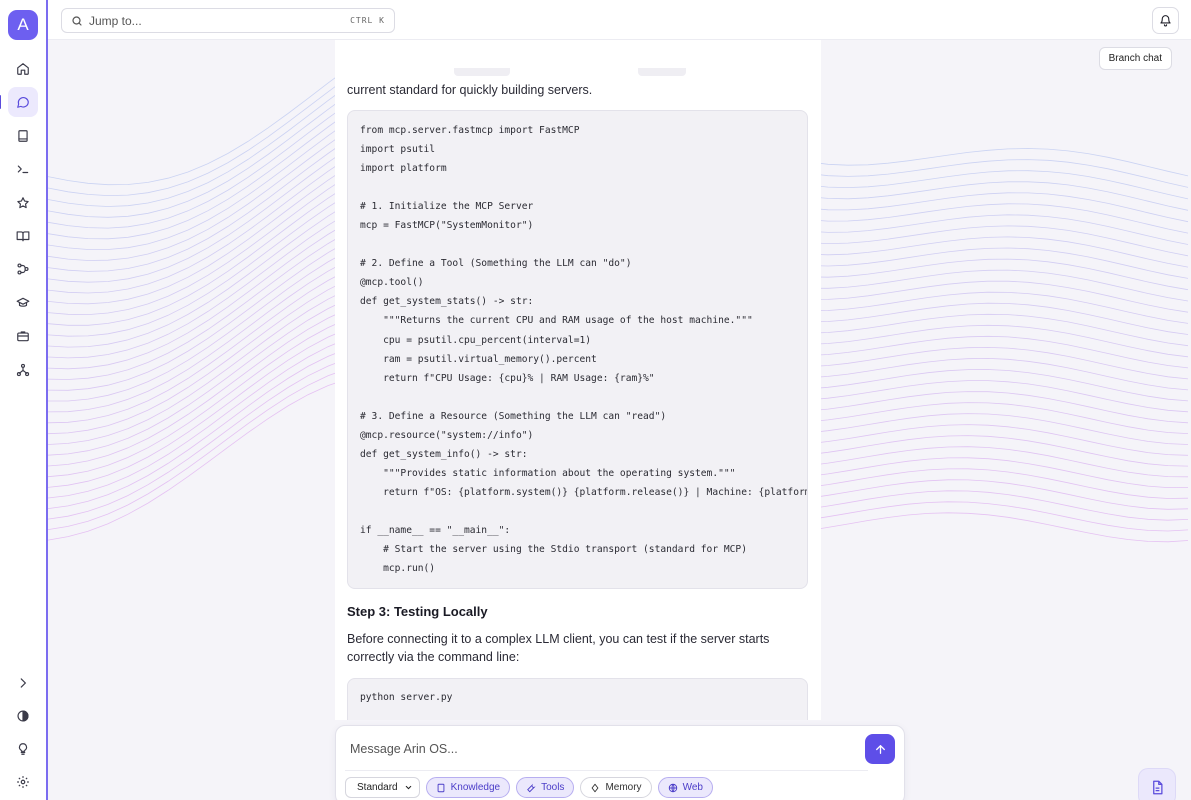 This screenshot has height=800, width=1191. Describe the element at coordinates (23, 103) in the screenshot. I see `chat-icon` at that location.